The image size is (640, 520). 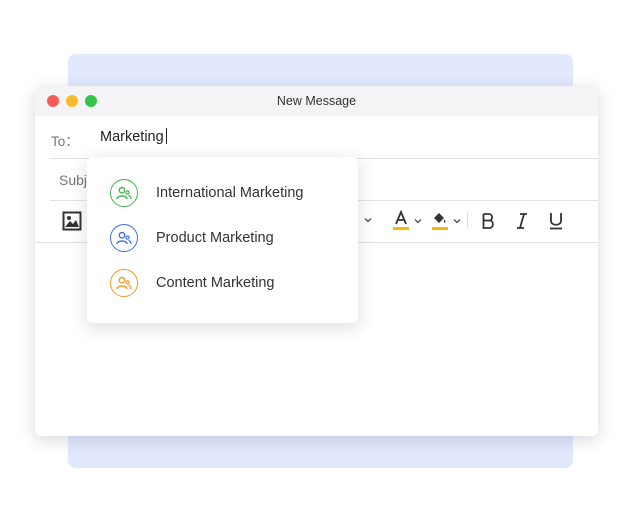 I want to click on toolbar-divider, so click(x=467, y=220).